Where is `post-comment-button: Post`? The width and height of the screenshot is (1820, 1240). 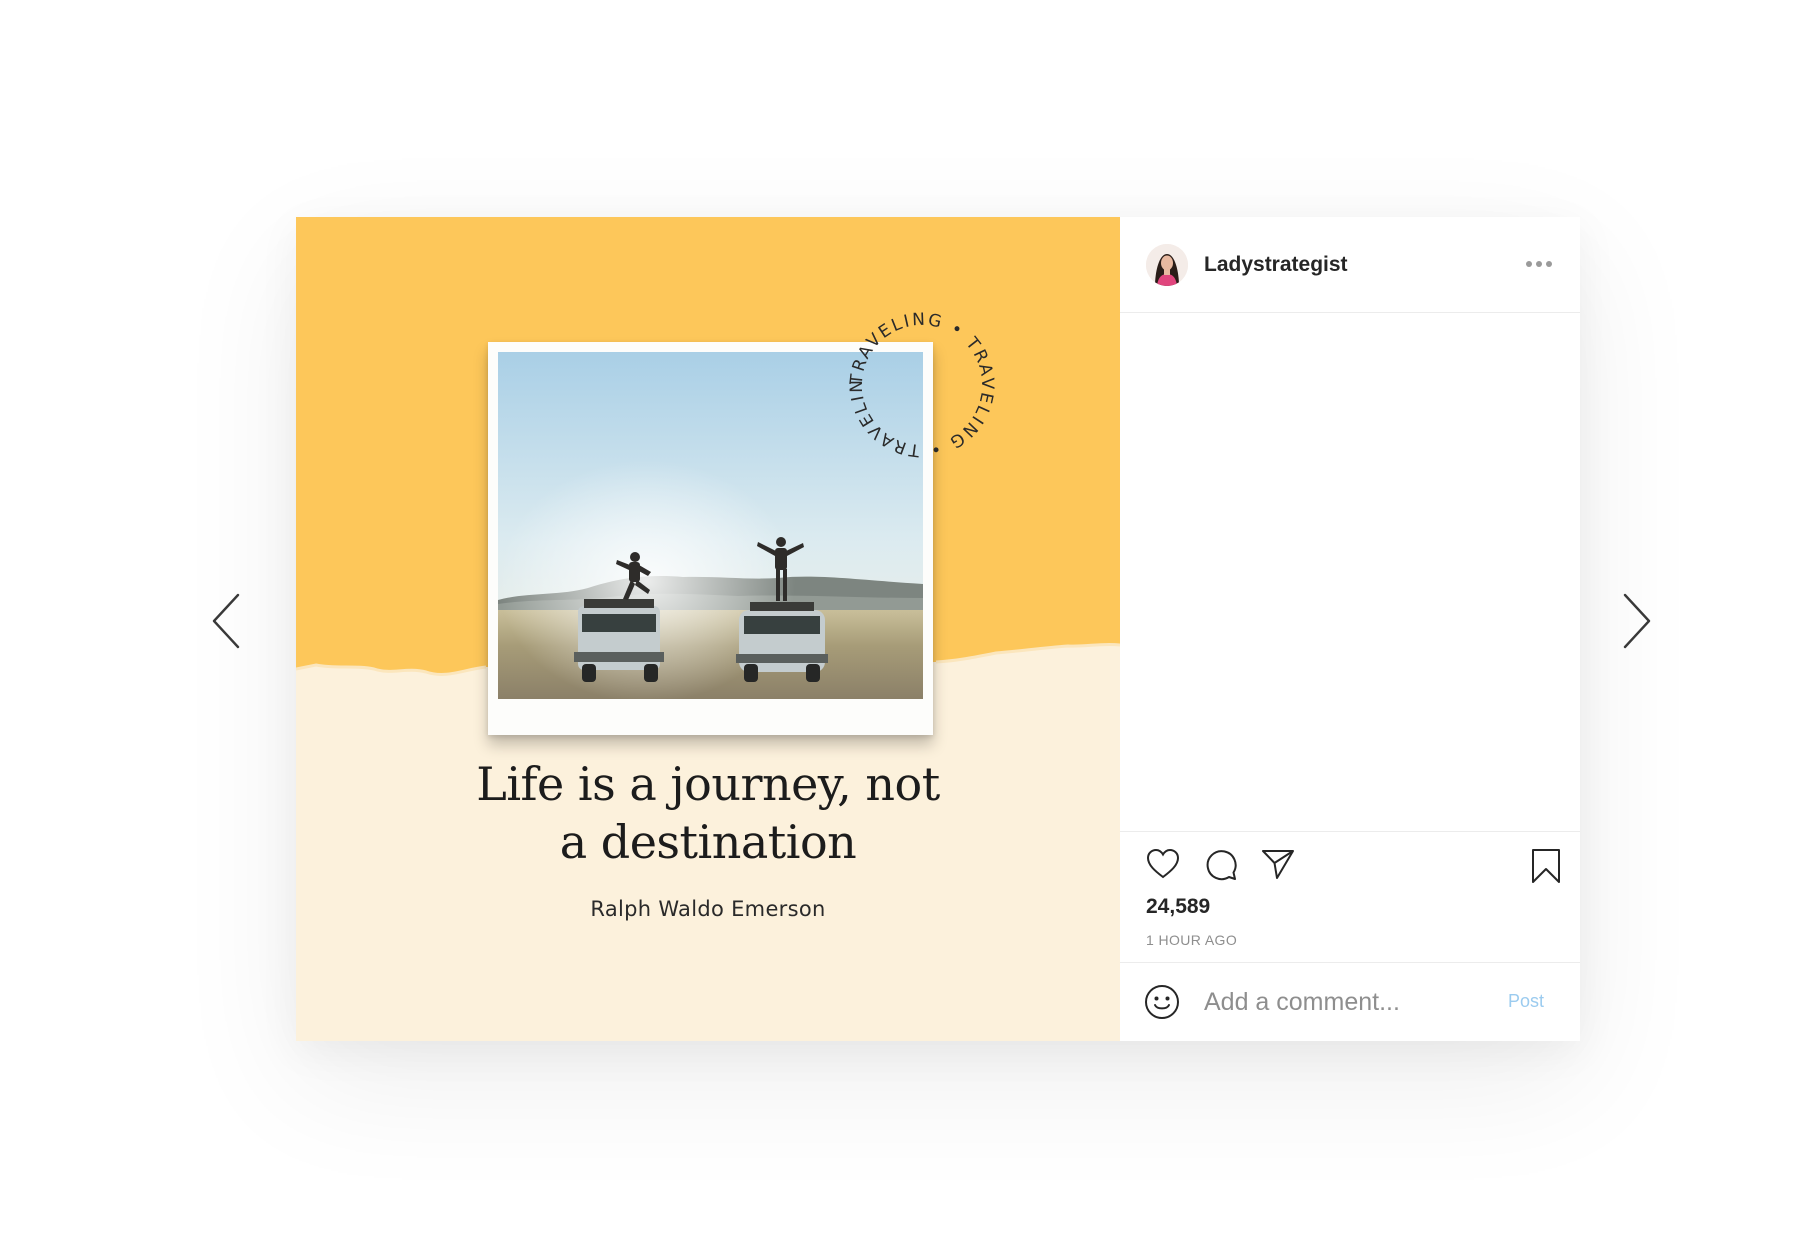
post-comment-button: Post is located at coordinates (1526, 1001).